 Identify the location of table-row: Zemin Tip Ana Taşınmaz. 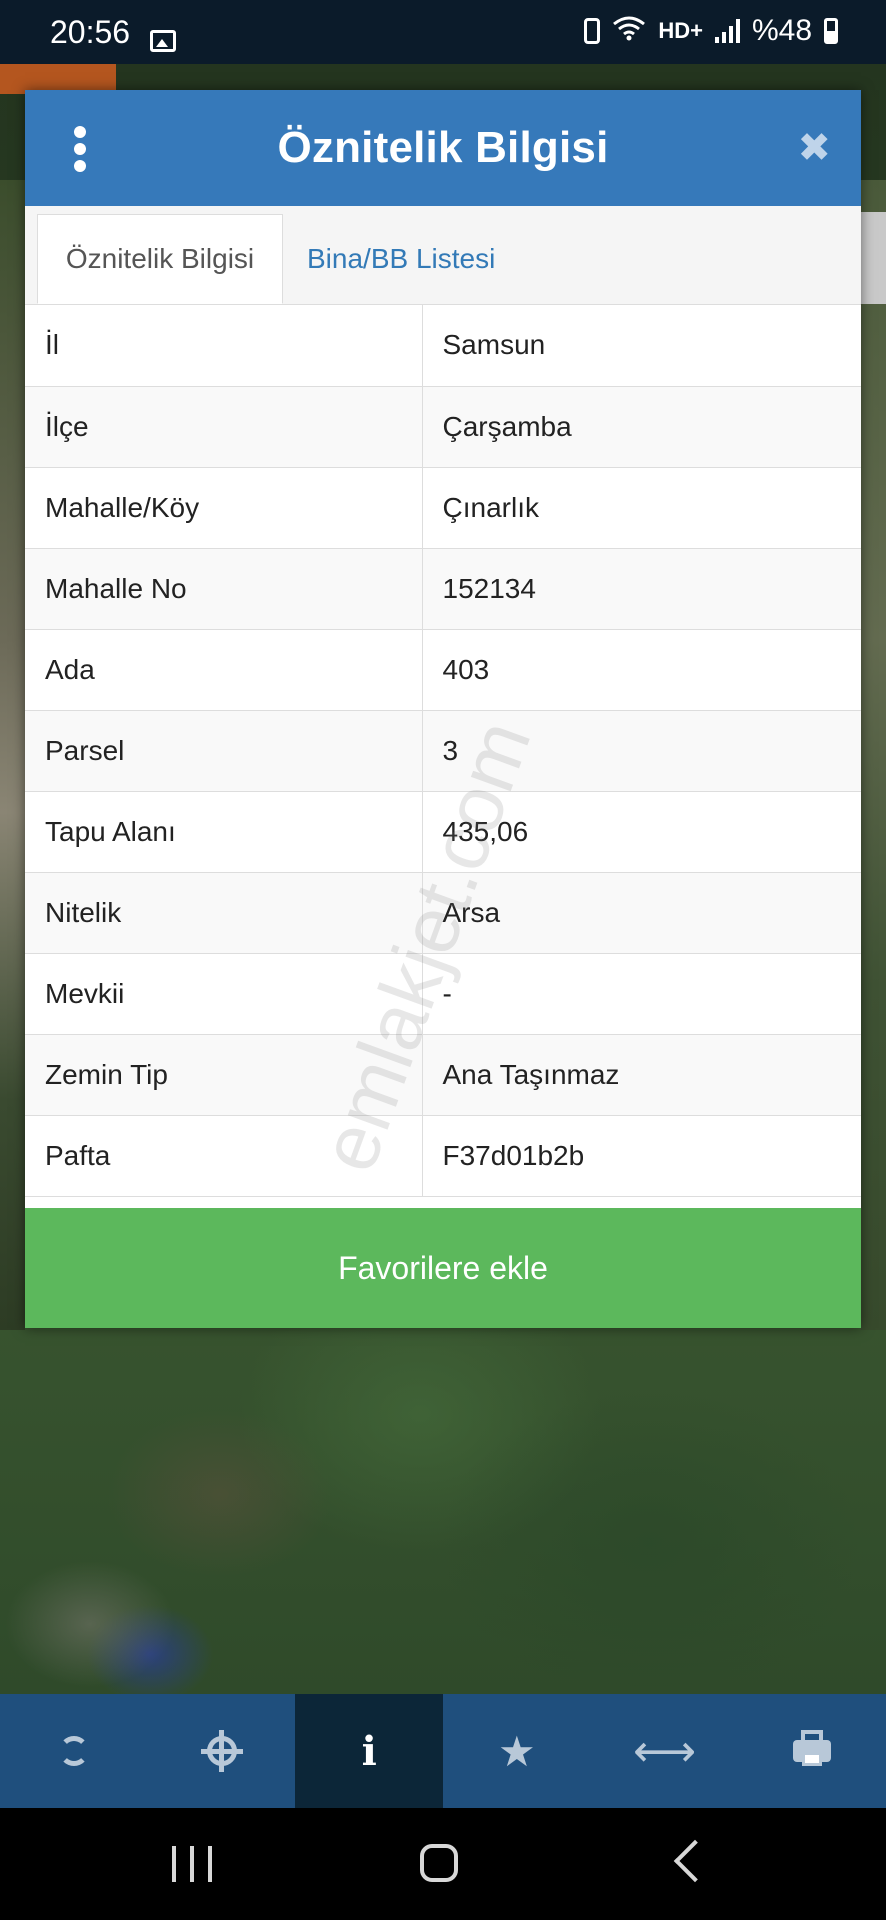
(443, 1075).